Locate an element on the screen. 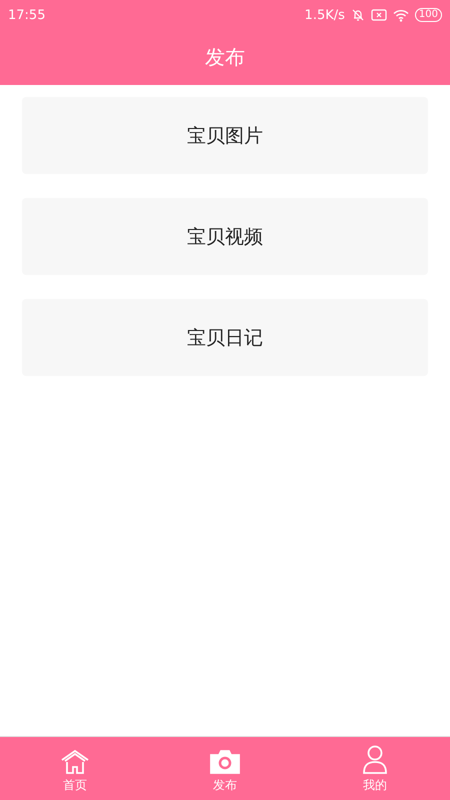 This screenshot has height=800, width=450. option-card: 宝贝视频 is located at coordinates (225, 236).